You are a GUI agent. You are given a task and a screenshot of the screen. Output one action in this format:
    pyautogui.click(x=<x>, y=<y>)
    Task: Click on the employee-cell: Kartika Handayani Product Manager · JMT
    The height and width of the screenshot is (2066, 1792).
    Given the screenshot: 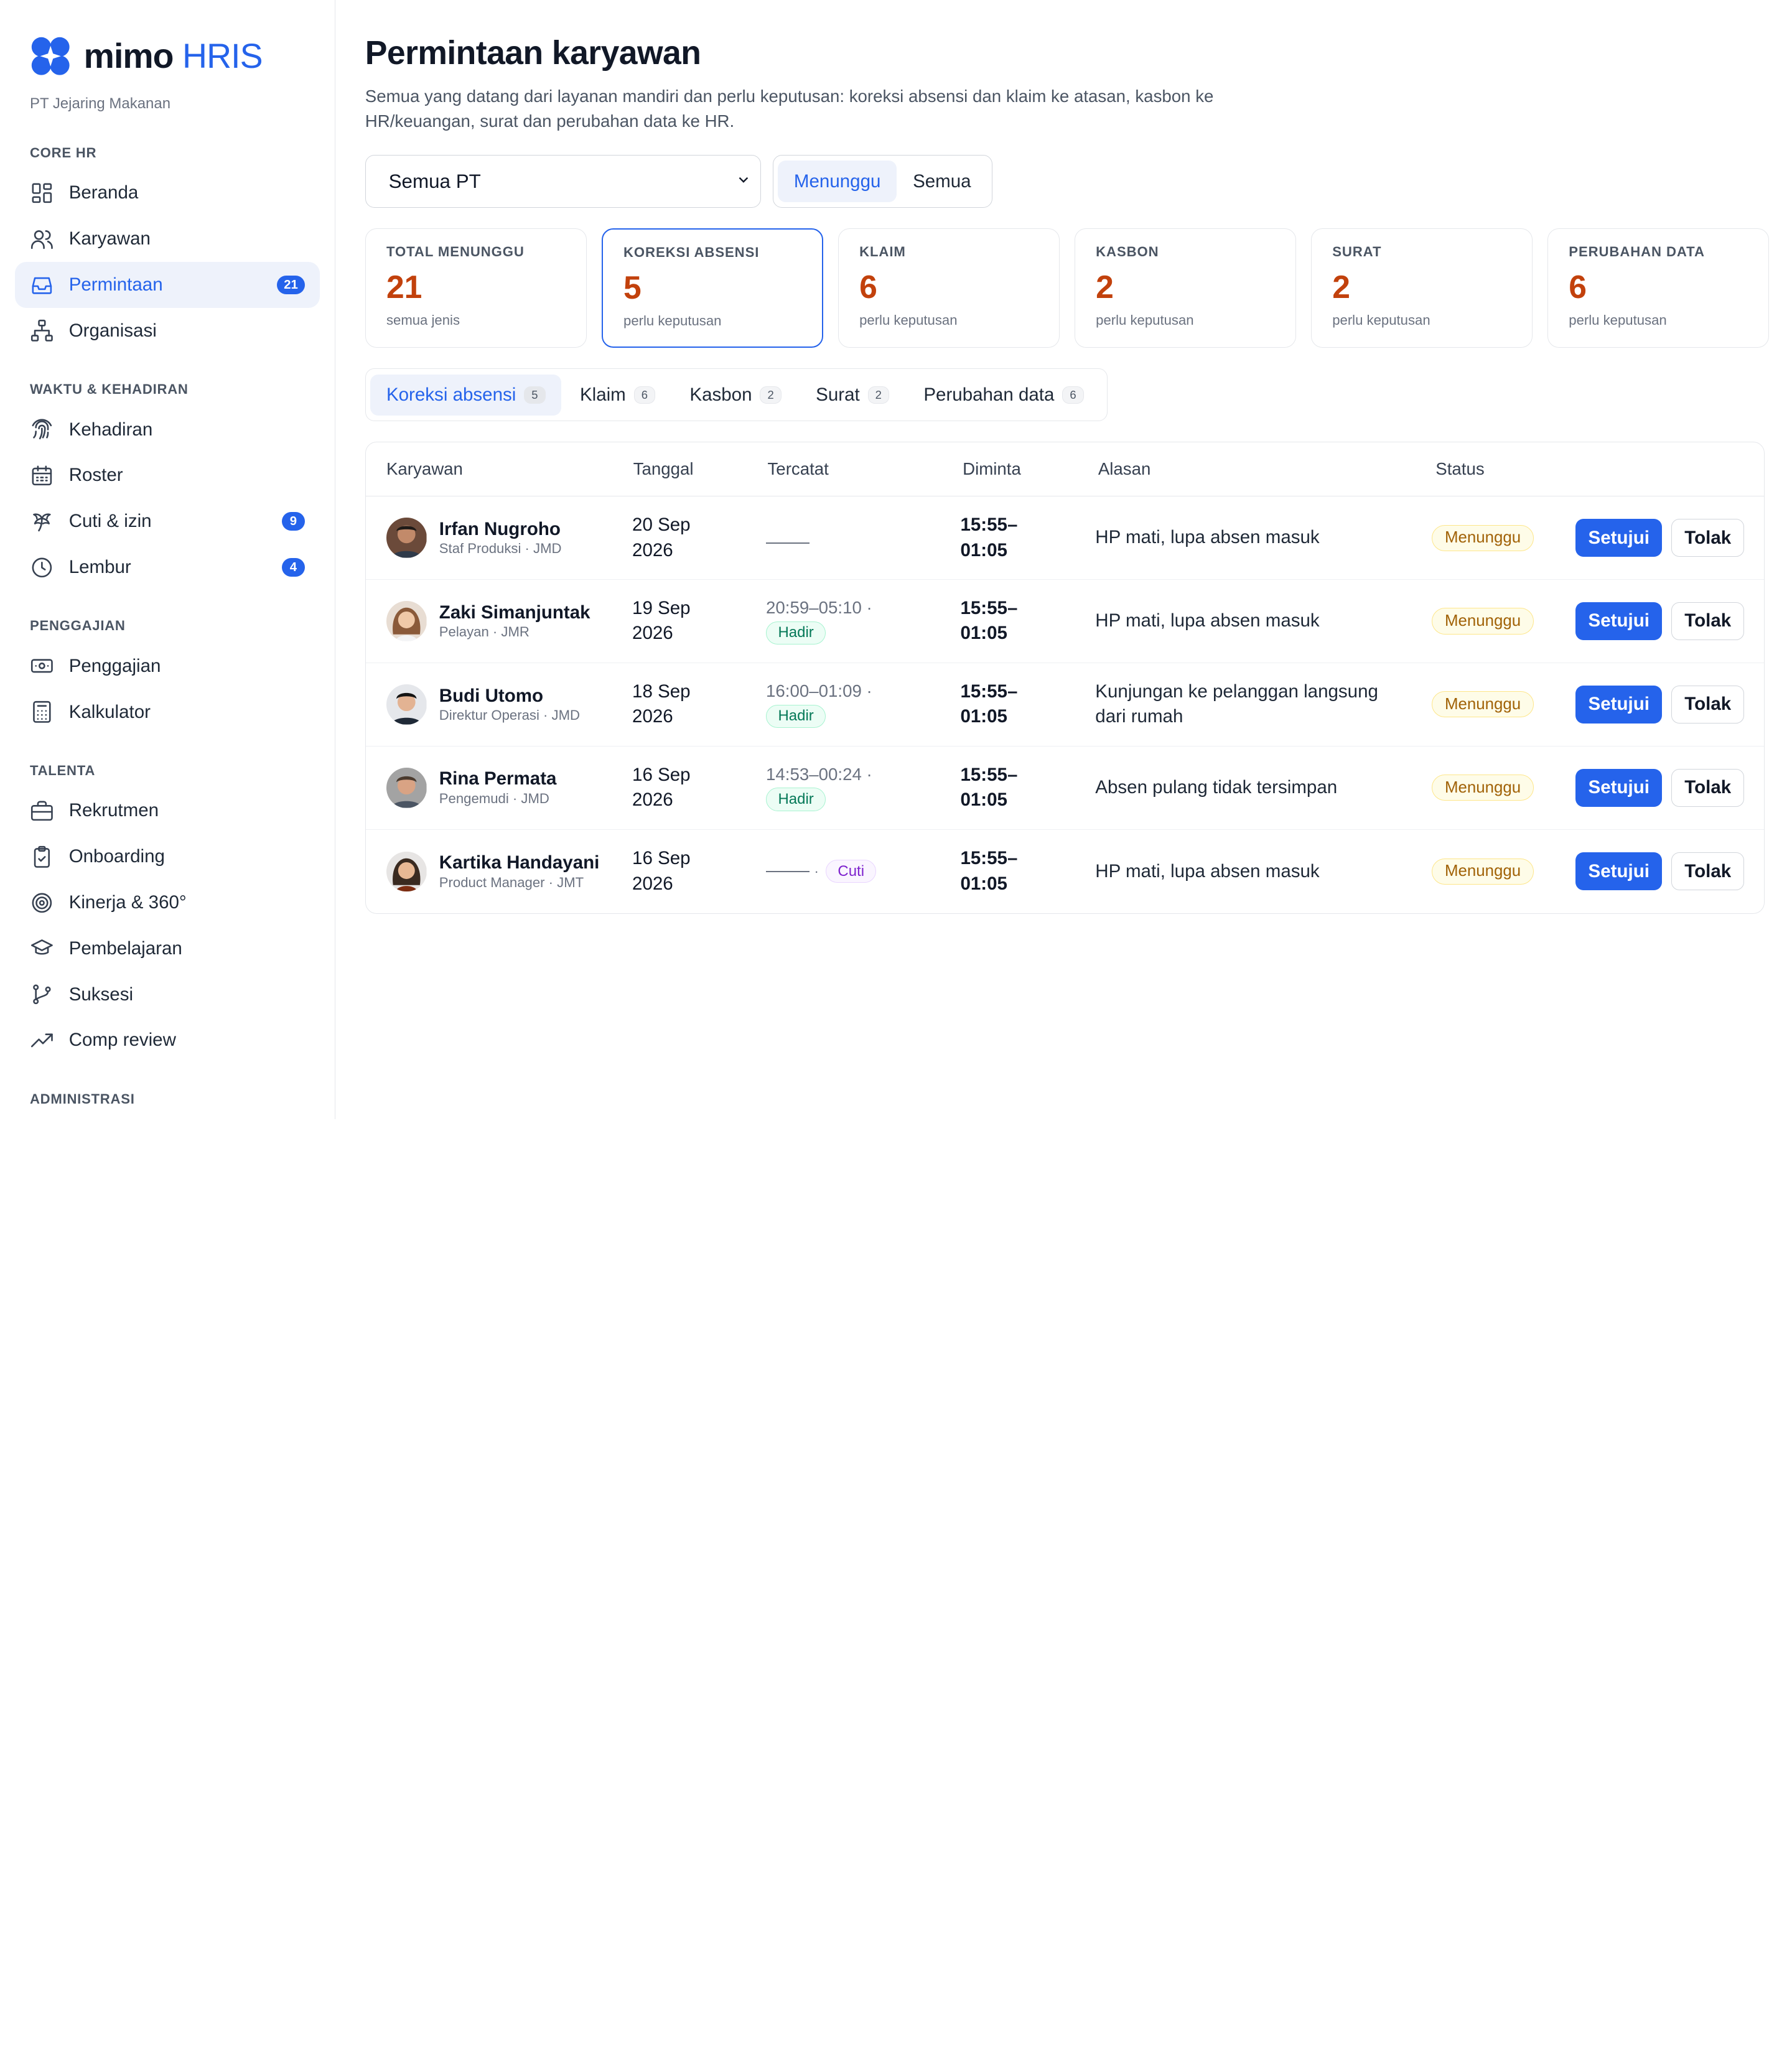 What is the action you would take?
    pyautogui.click(x=499, y=871)
    